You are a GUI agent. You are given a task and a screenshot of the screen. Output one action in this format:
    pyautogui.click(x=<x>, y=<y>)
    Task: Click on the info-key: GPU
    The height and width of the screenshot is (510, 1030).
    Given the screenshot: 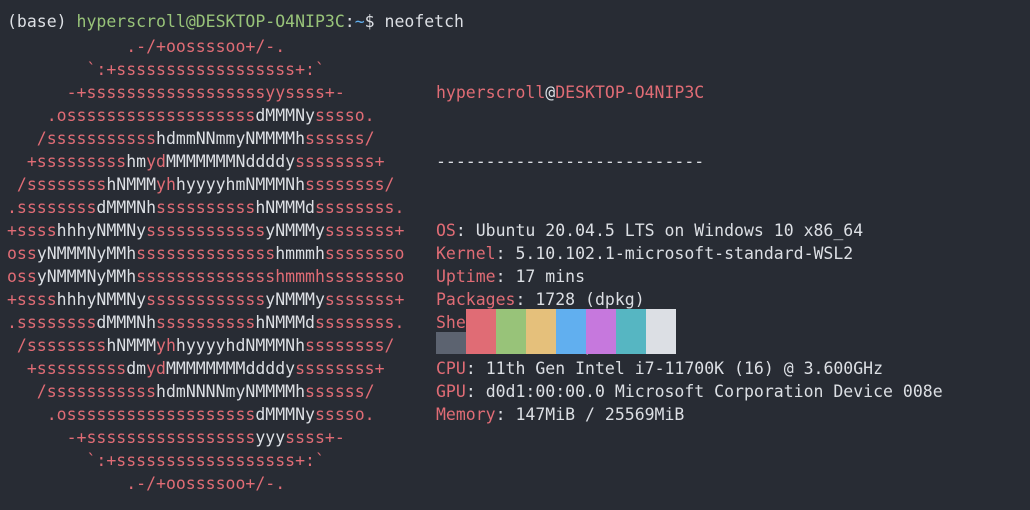 What is the action you would take?
    pyautogui.click(x=451, y=391)
    